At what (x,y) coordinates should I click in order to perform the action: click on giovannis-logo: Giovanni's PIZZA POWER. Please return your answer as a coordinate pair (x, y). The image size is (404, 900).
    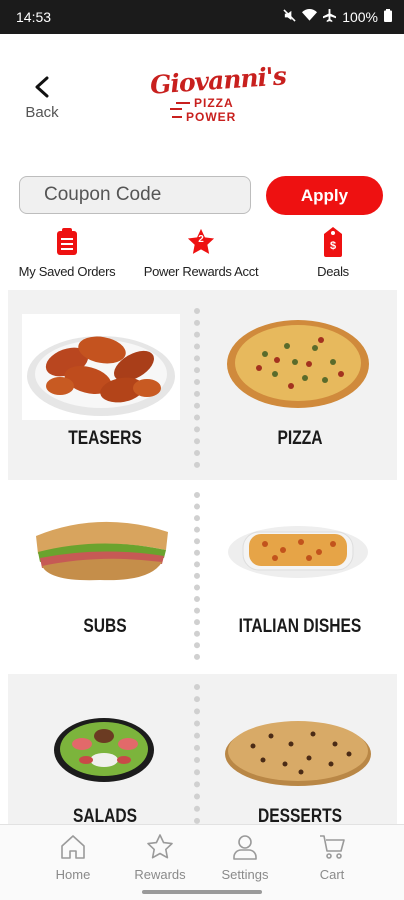
    Looking at the image, I should click on (218, 96).